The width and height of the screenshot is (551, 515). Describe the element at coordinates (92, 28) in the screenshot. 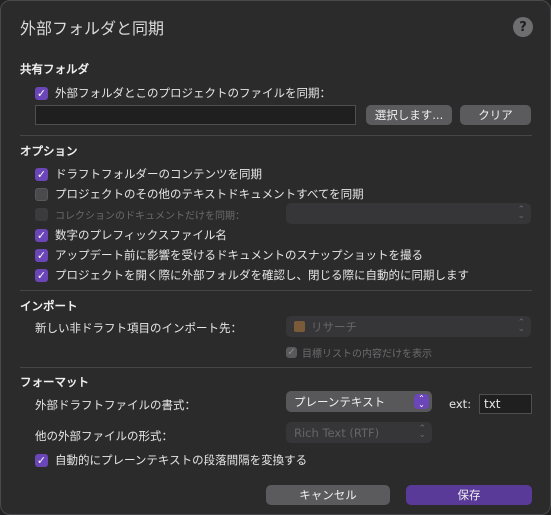

I see `dialog-title: 外部フォルダと同期` at that location.